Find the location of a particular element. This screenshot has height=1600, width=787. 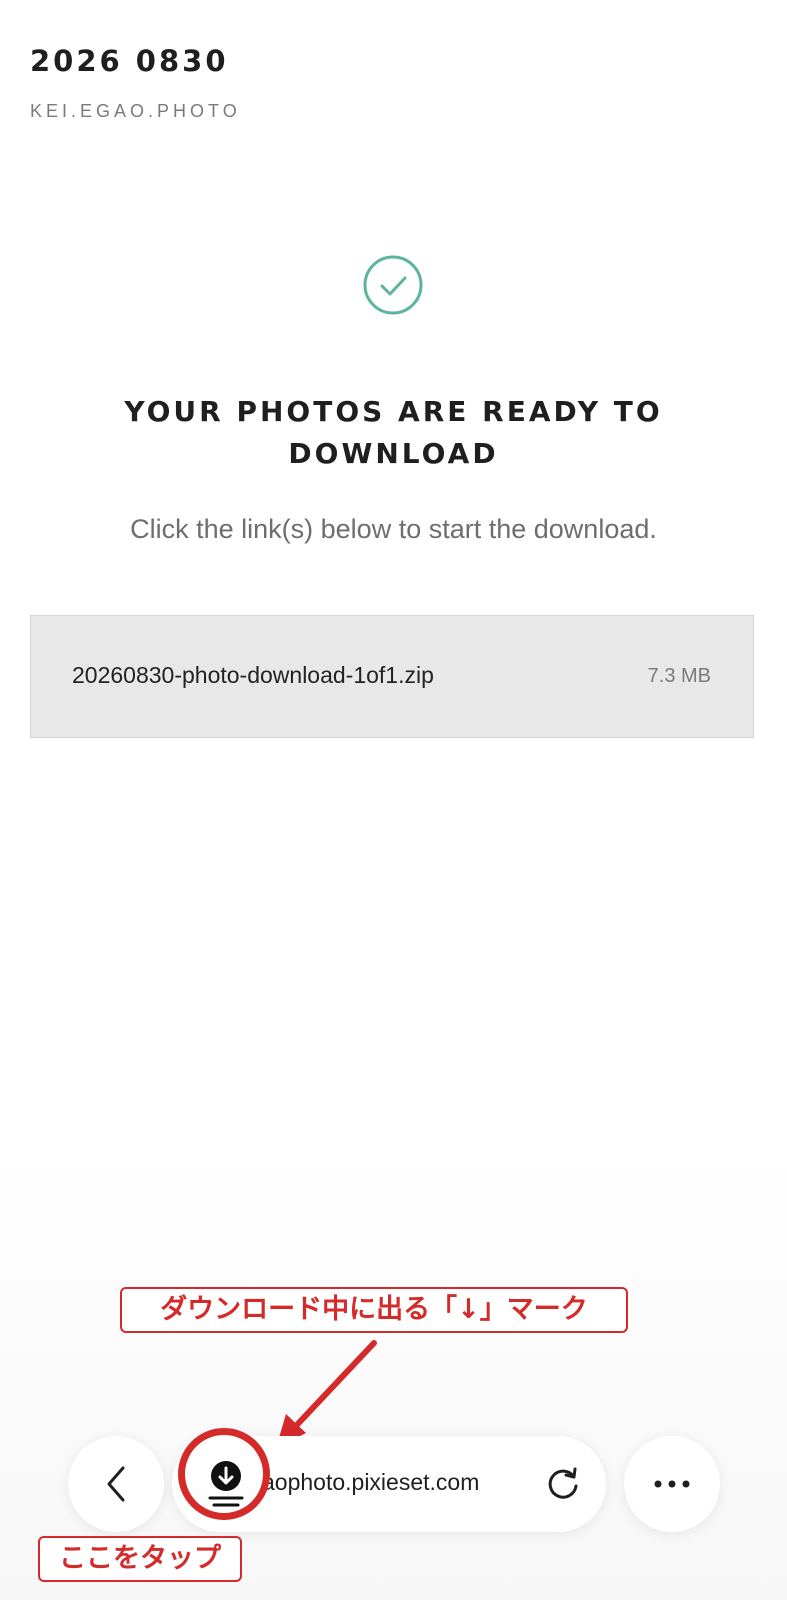

more-options-button is located at coordinates (672, 1484).